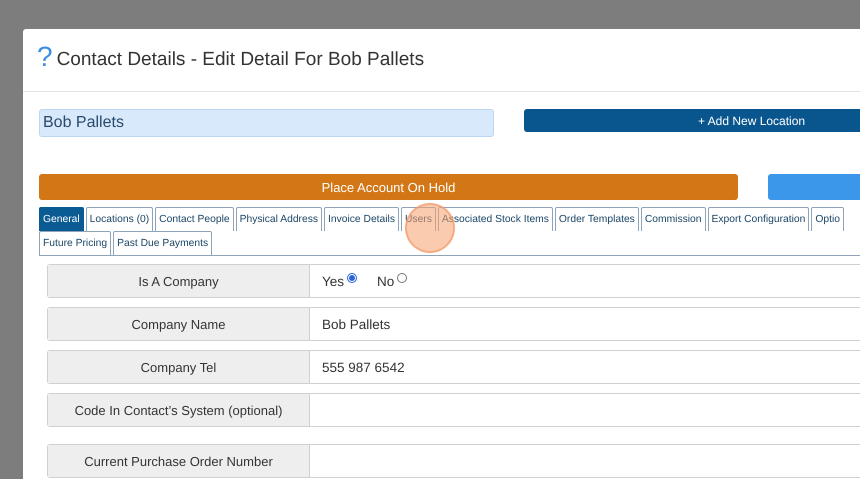  What do you see at coordinates (240, 60) in the screenshot?
I see `dialog-title: Contact Details - Edit Detail For Bob Pallets` at bounding box center [240, 60].